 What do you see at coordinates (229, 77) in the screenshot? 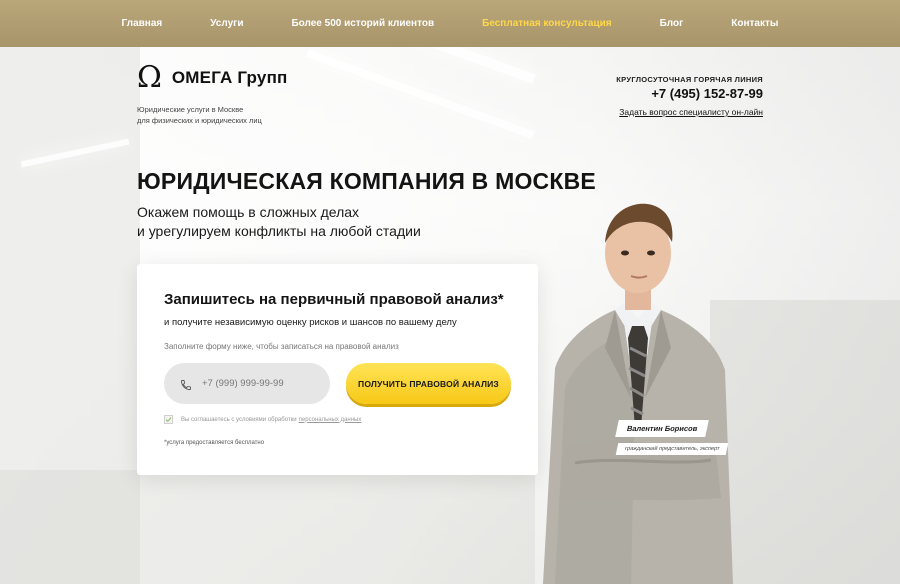
I see `company-name: ОМЕГА Групп` at bounding box center [229, 77].